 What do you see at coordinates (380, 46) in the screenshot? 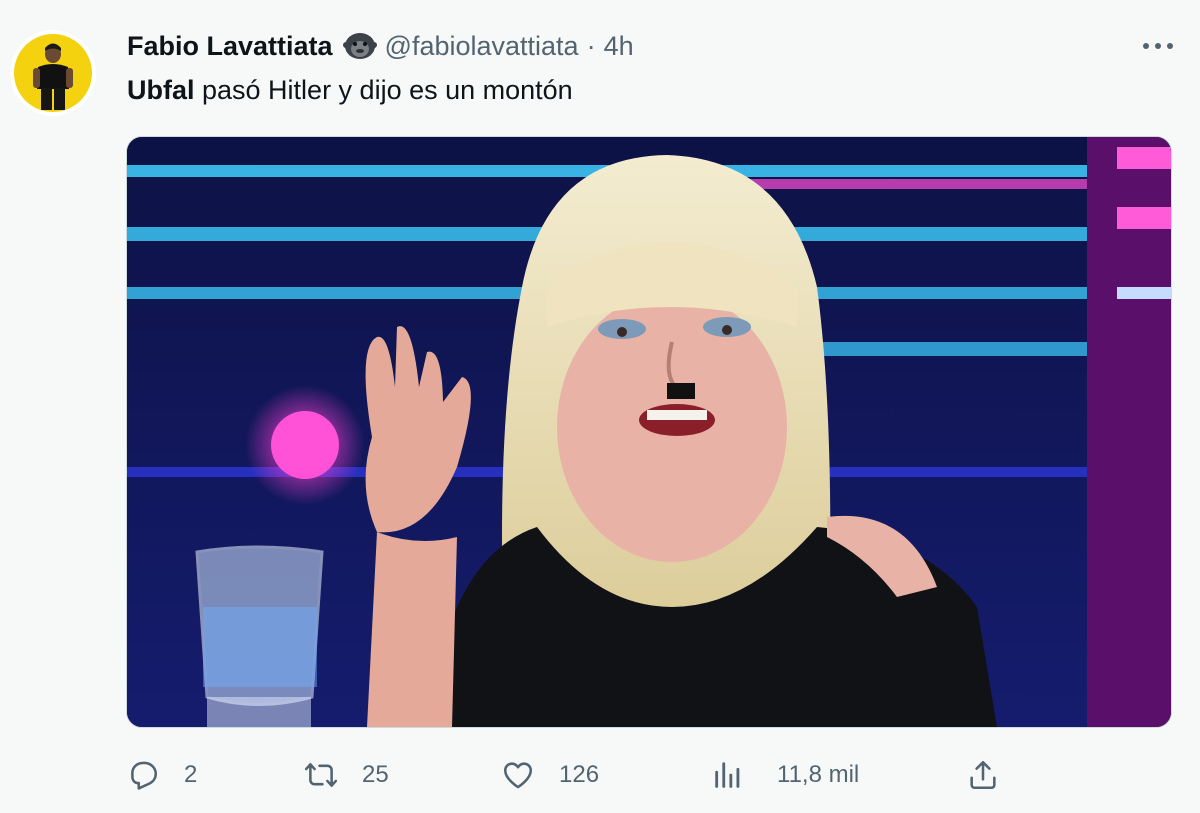
I see `tweet-header: Fabio Lavattiata @fabiolavattiata · 4h` at bounding box center [380, 46].